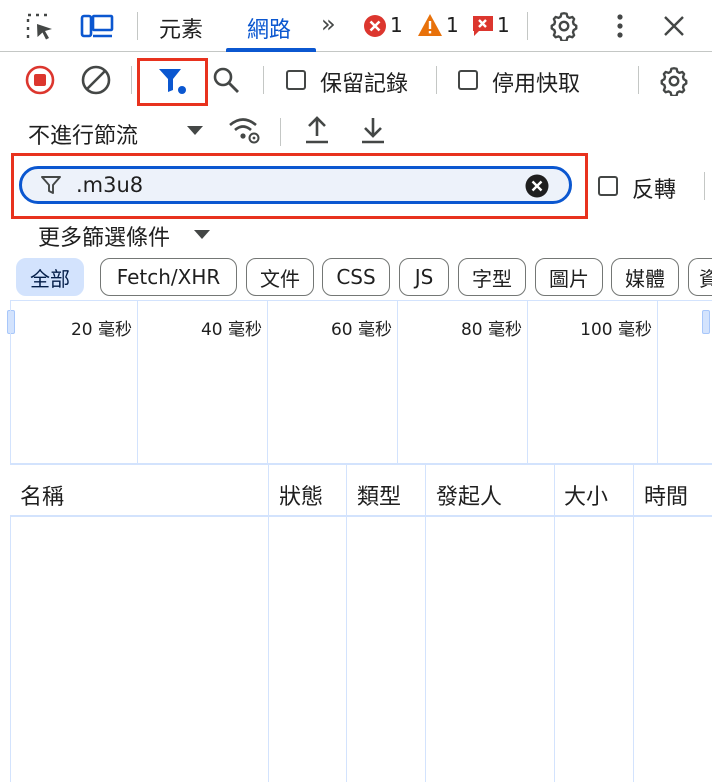 The height and width of the screenshot is (782, 712). Describe the element at coordinates (569, 277) in the screenshot. I see `chip-image: 圖片` at that location.